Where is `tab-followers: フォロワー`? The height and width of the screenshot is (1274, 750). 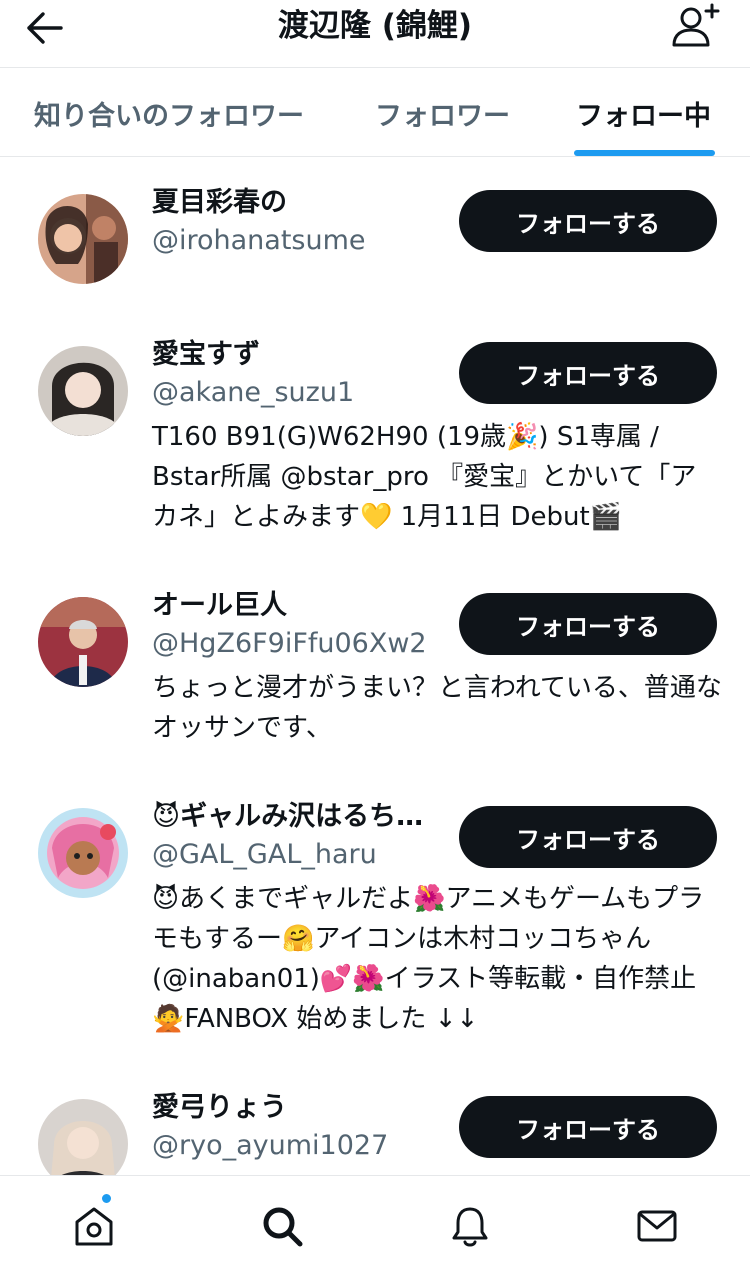 tab-followers: フォロワー is located at coordinates (442, 113).